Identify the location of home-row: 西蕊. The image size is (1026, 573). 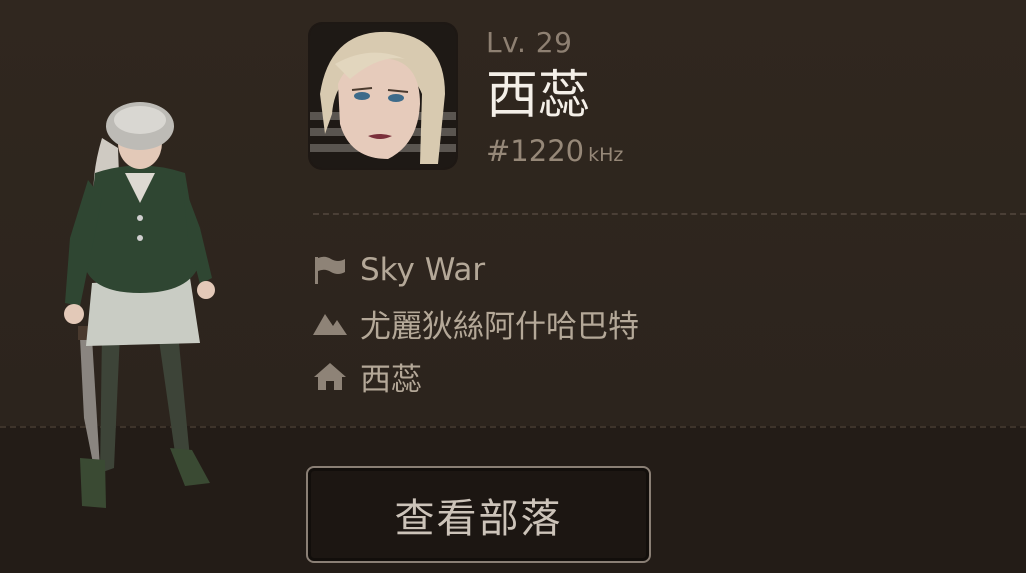
(367, 377).